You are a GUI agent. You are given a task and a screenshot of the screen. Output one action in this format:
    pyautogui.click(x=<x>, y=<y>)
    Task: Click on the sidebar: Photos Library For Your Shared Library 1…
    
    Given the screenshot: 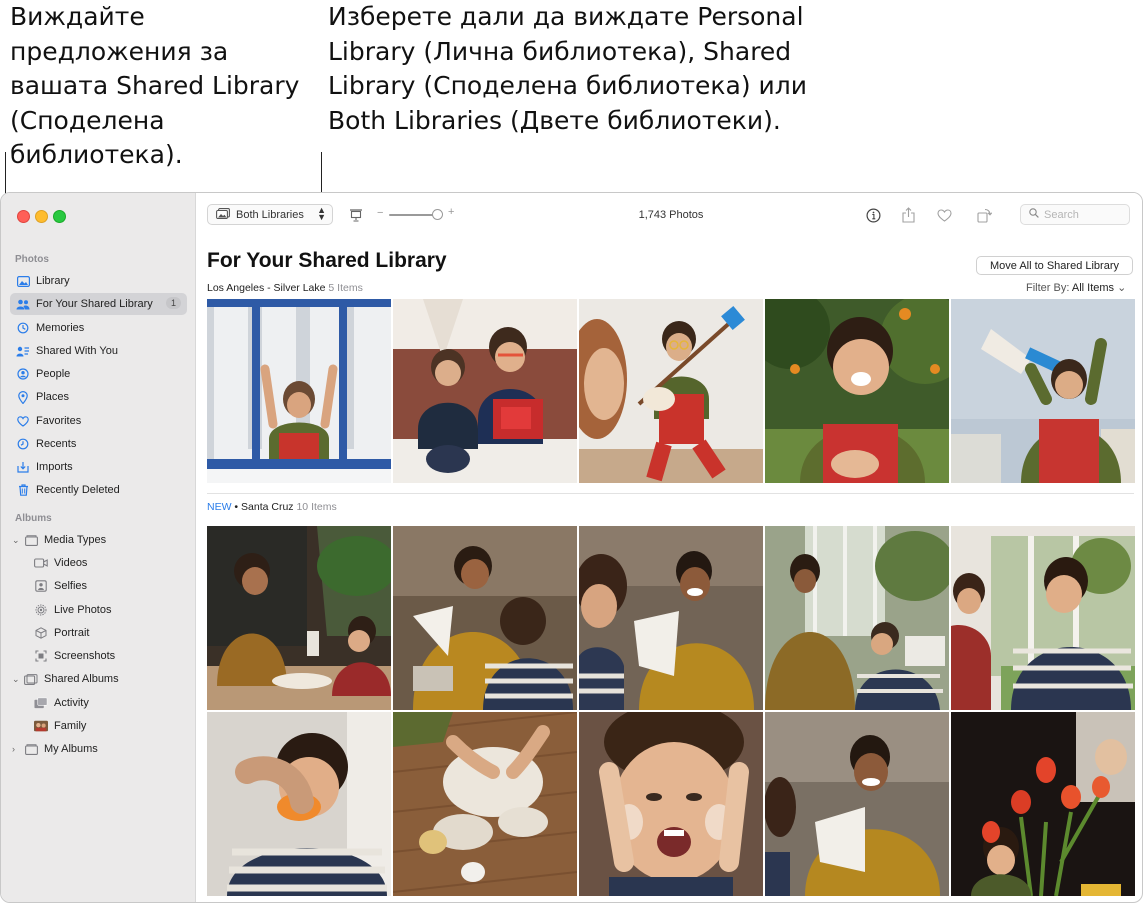 What is the action you would take?
    pyautogui.click(x=98, y=547)
    